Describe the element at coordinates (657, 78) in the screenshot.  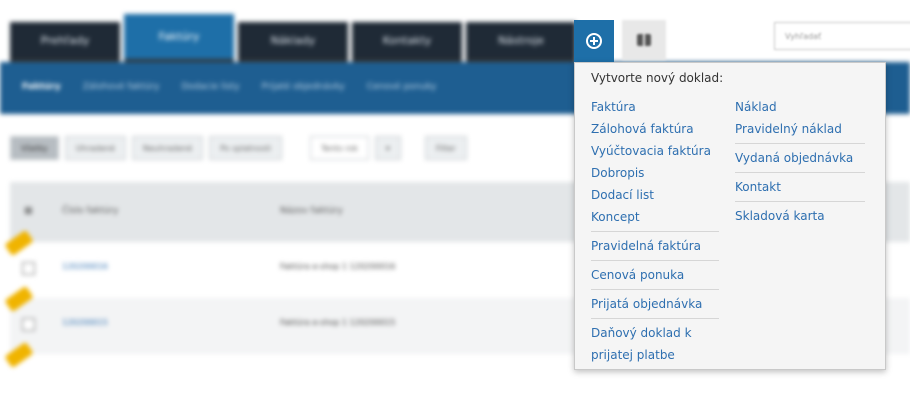
I see `menu-title: Vytvorte nový doklad:` at that location.